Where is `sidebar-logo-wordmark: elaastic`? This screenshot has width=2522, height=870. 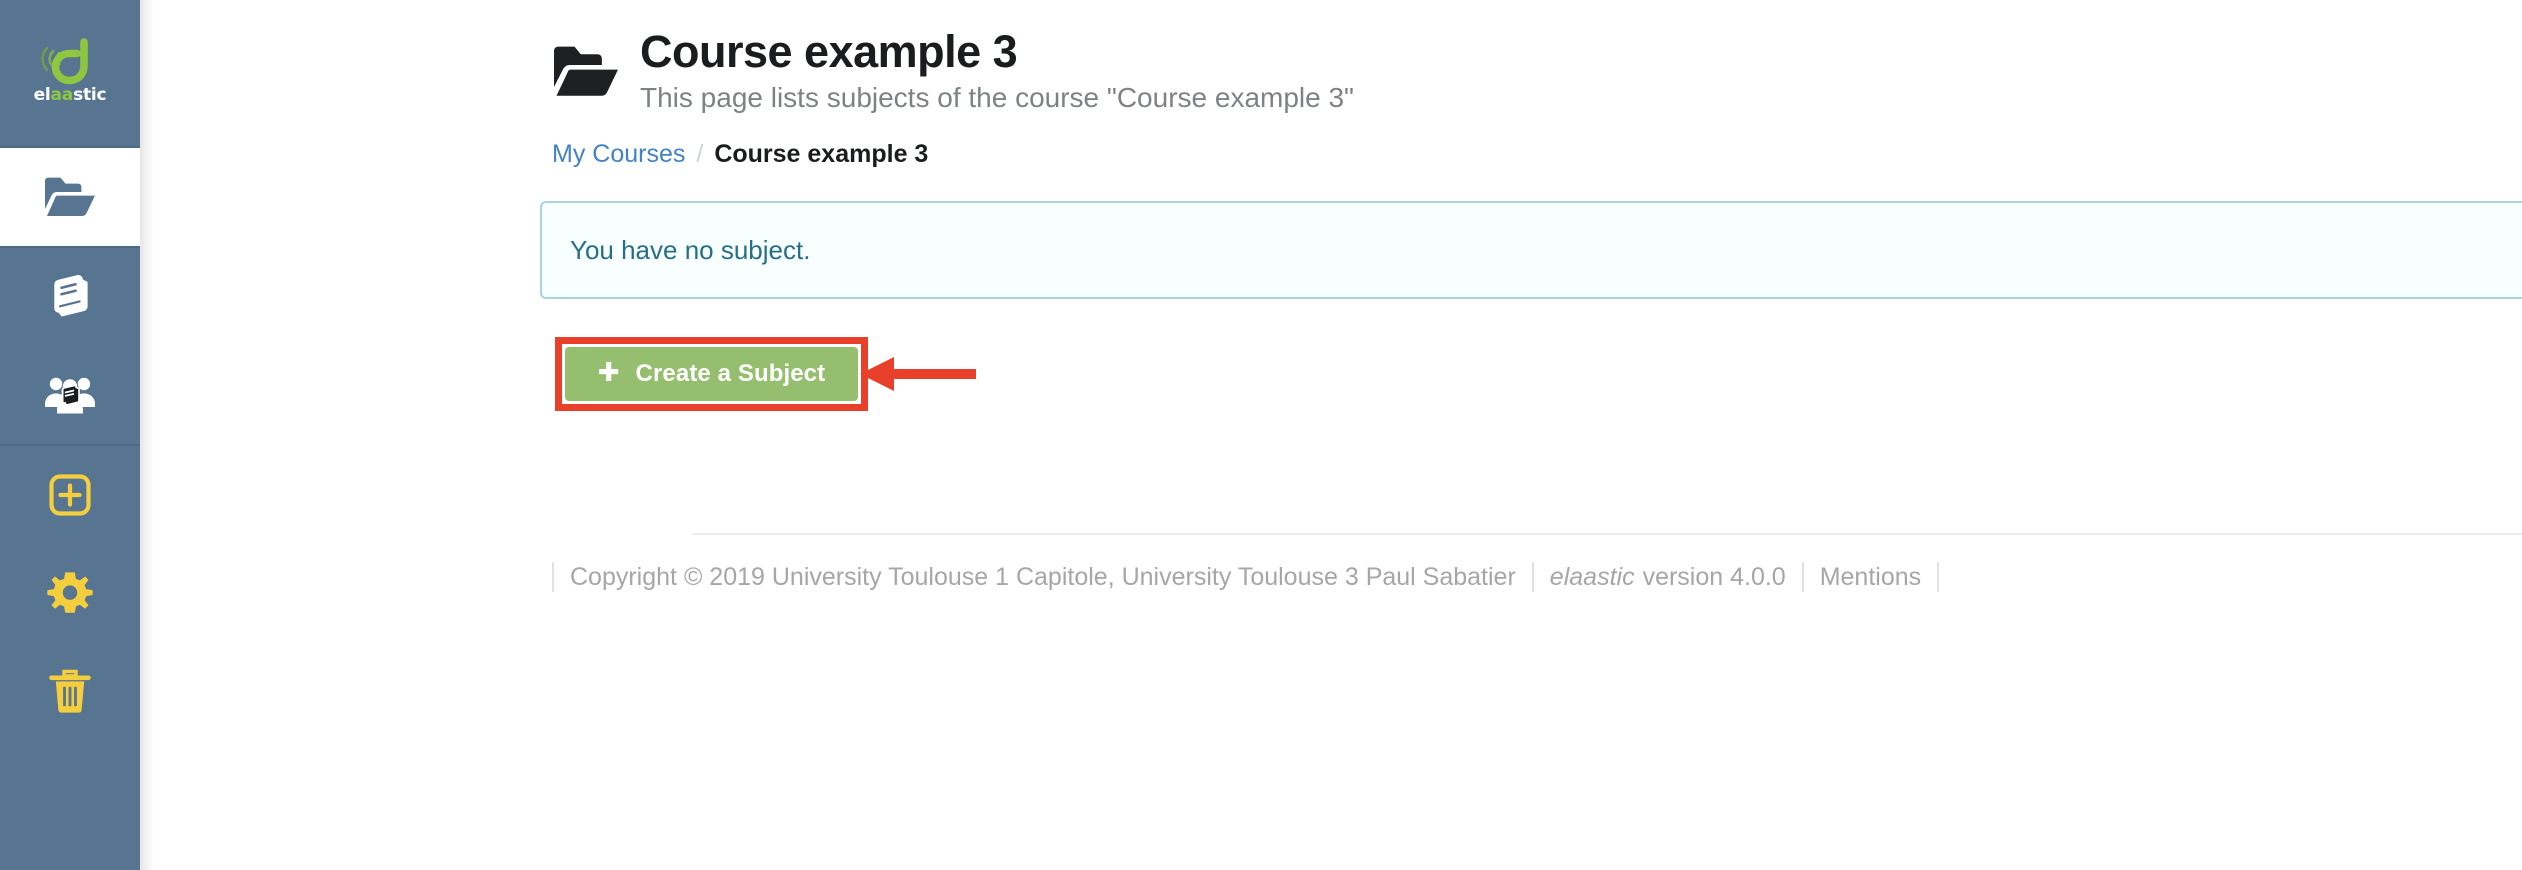
sidebar-logo-wordmark: elaastic is located at coordinates (70, 95).